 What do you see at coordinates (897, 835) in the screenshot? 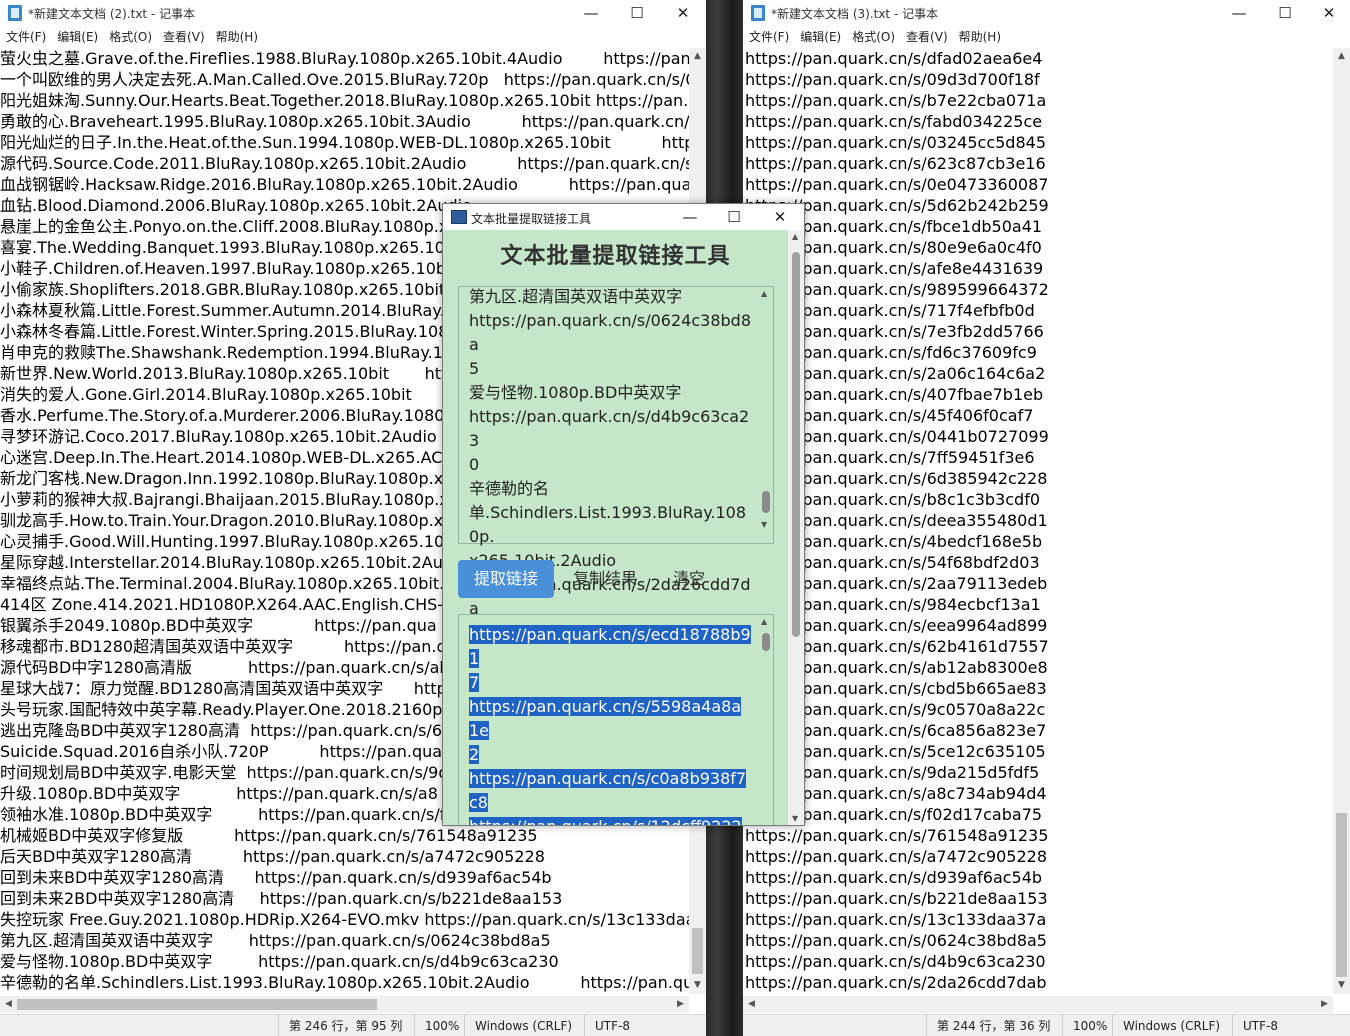
I see `text-line: https://pan.quark.cn/s/761548a91235` at bounding box center [897, 835].